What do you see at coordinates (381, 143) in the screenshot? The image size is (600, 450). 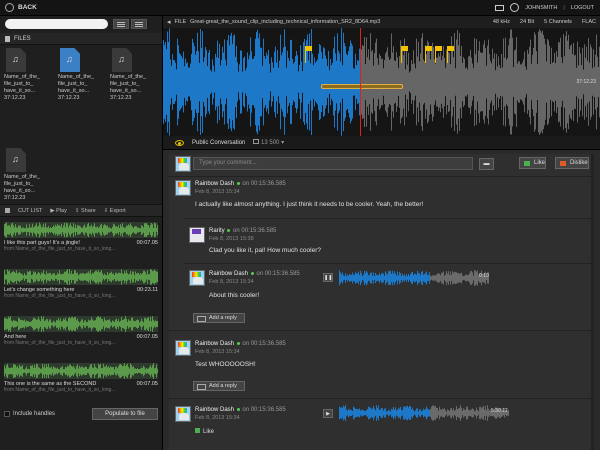 I see `conversation-bar: Public Conversation 13 500 ▾` at bounding box center [381, 143].